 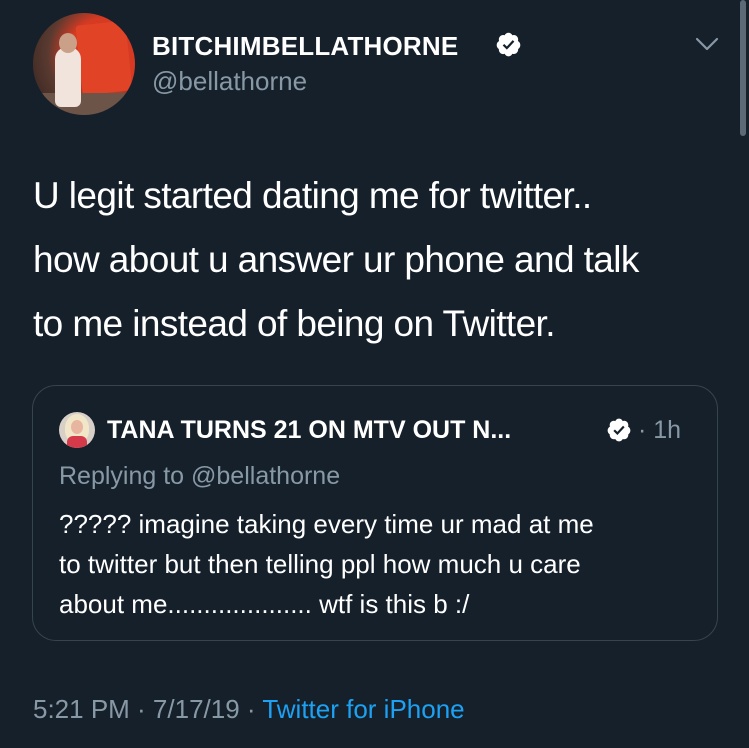 I want to click on quoted-replying-to: Replying to @bellathorne, so click(x=200, y=476).